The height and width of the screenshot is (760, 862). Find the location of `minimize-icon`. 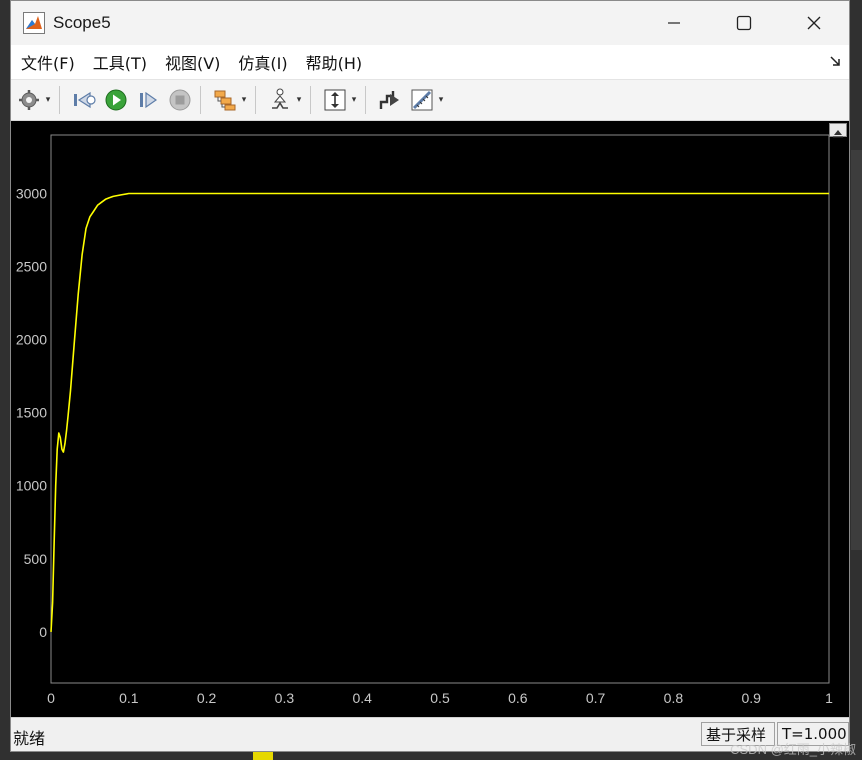

minimize-icon is located at coordinates (674, 23).